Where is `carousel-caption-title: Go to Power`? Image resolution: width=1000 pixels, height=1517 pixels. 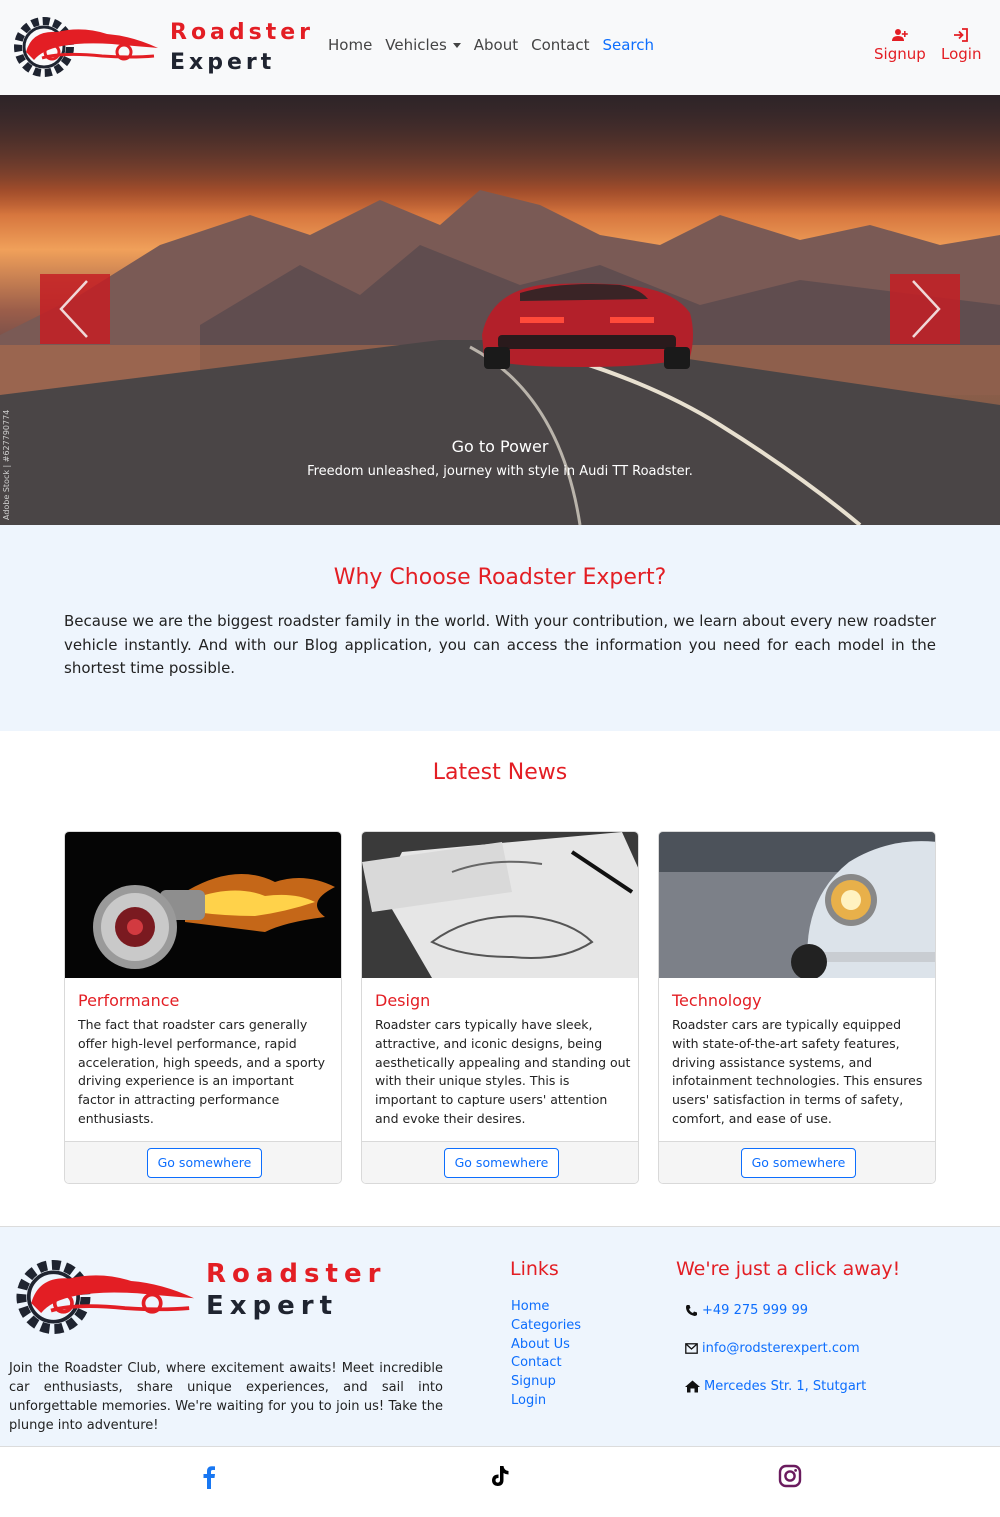
carousel-caption-title: Go to Power is located at coordinates (500, 446).